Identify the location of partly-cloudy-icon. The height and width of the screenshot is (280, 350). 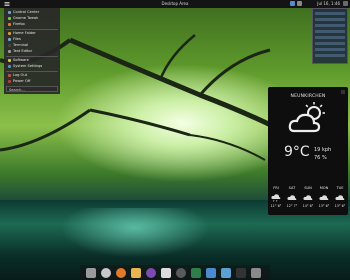
(306, 117).